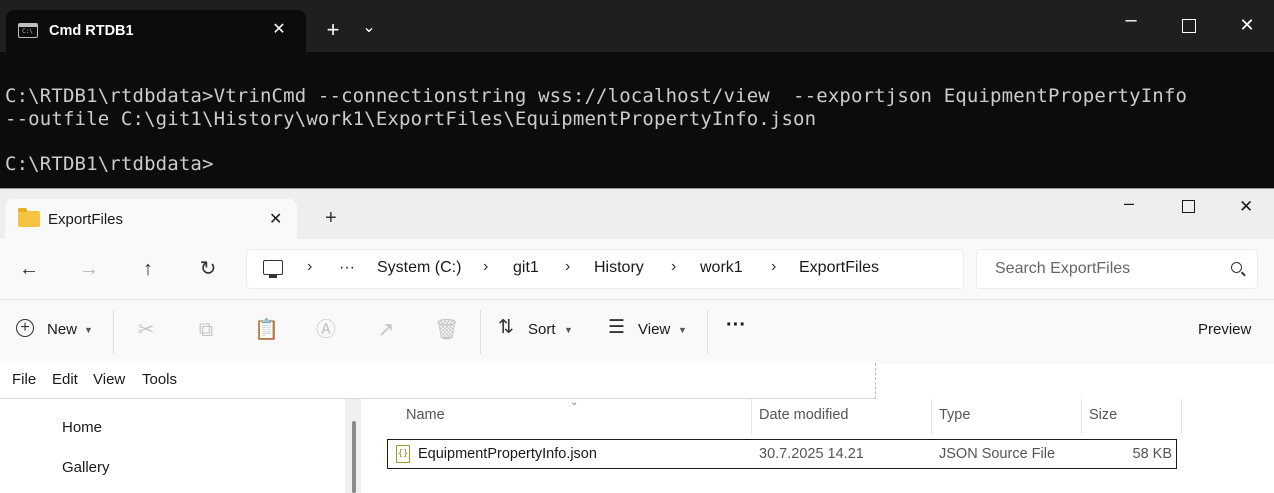  What do you see at coordinates (29, 217) in the screenshot?
I see `folder-icon` at bounding box center [29, 217].